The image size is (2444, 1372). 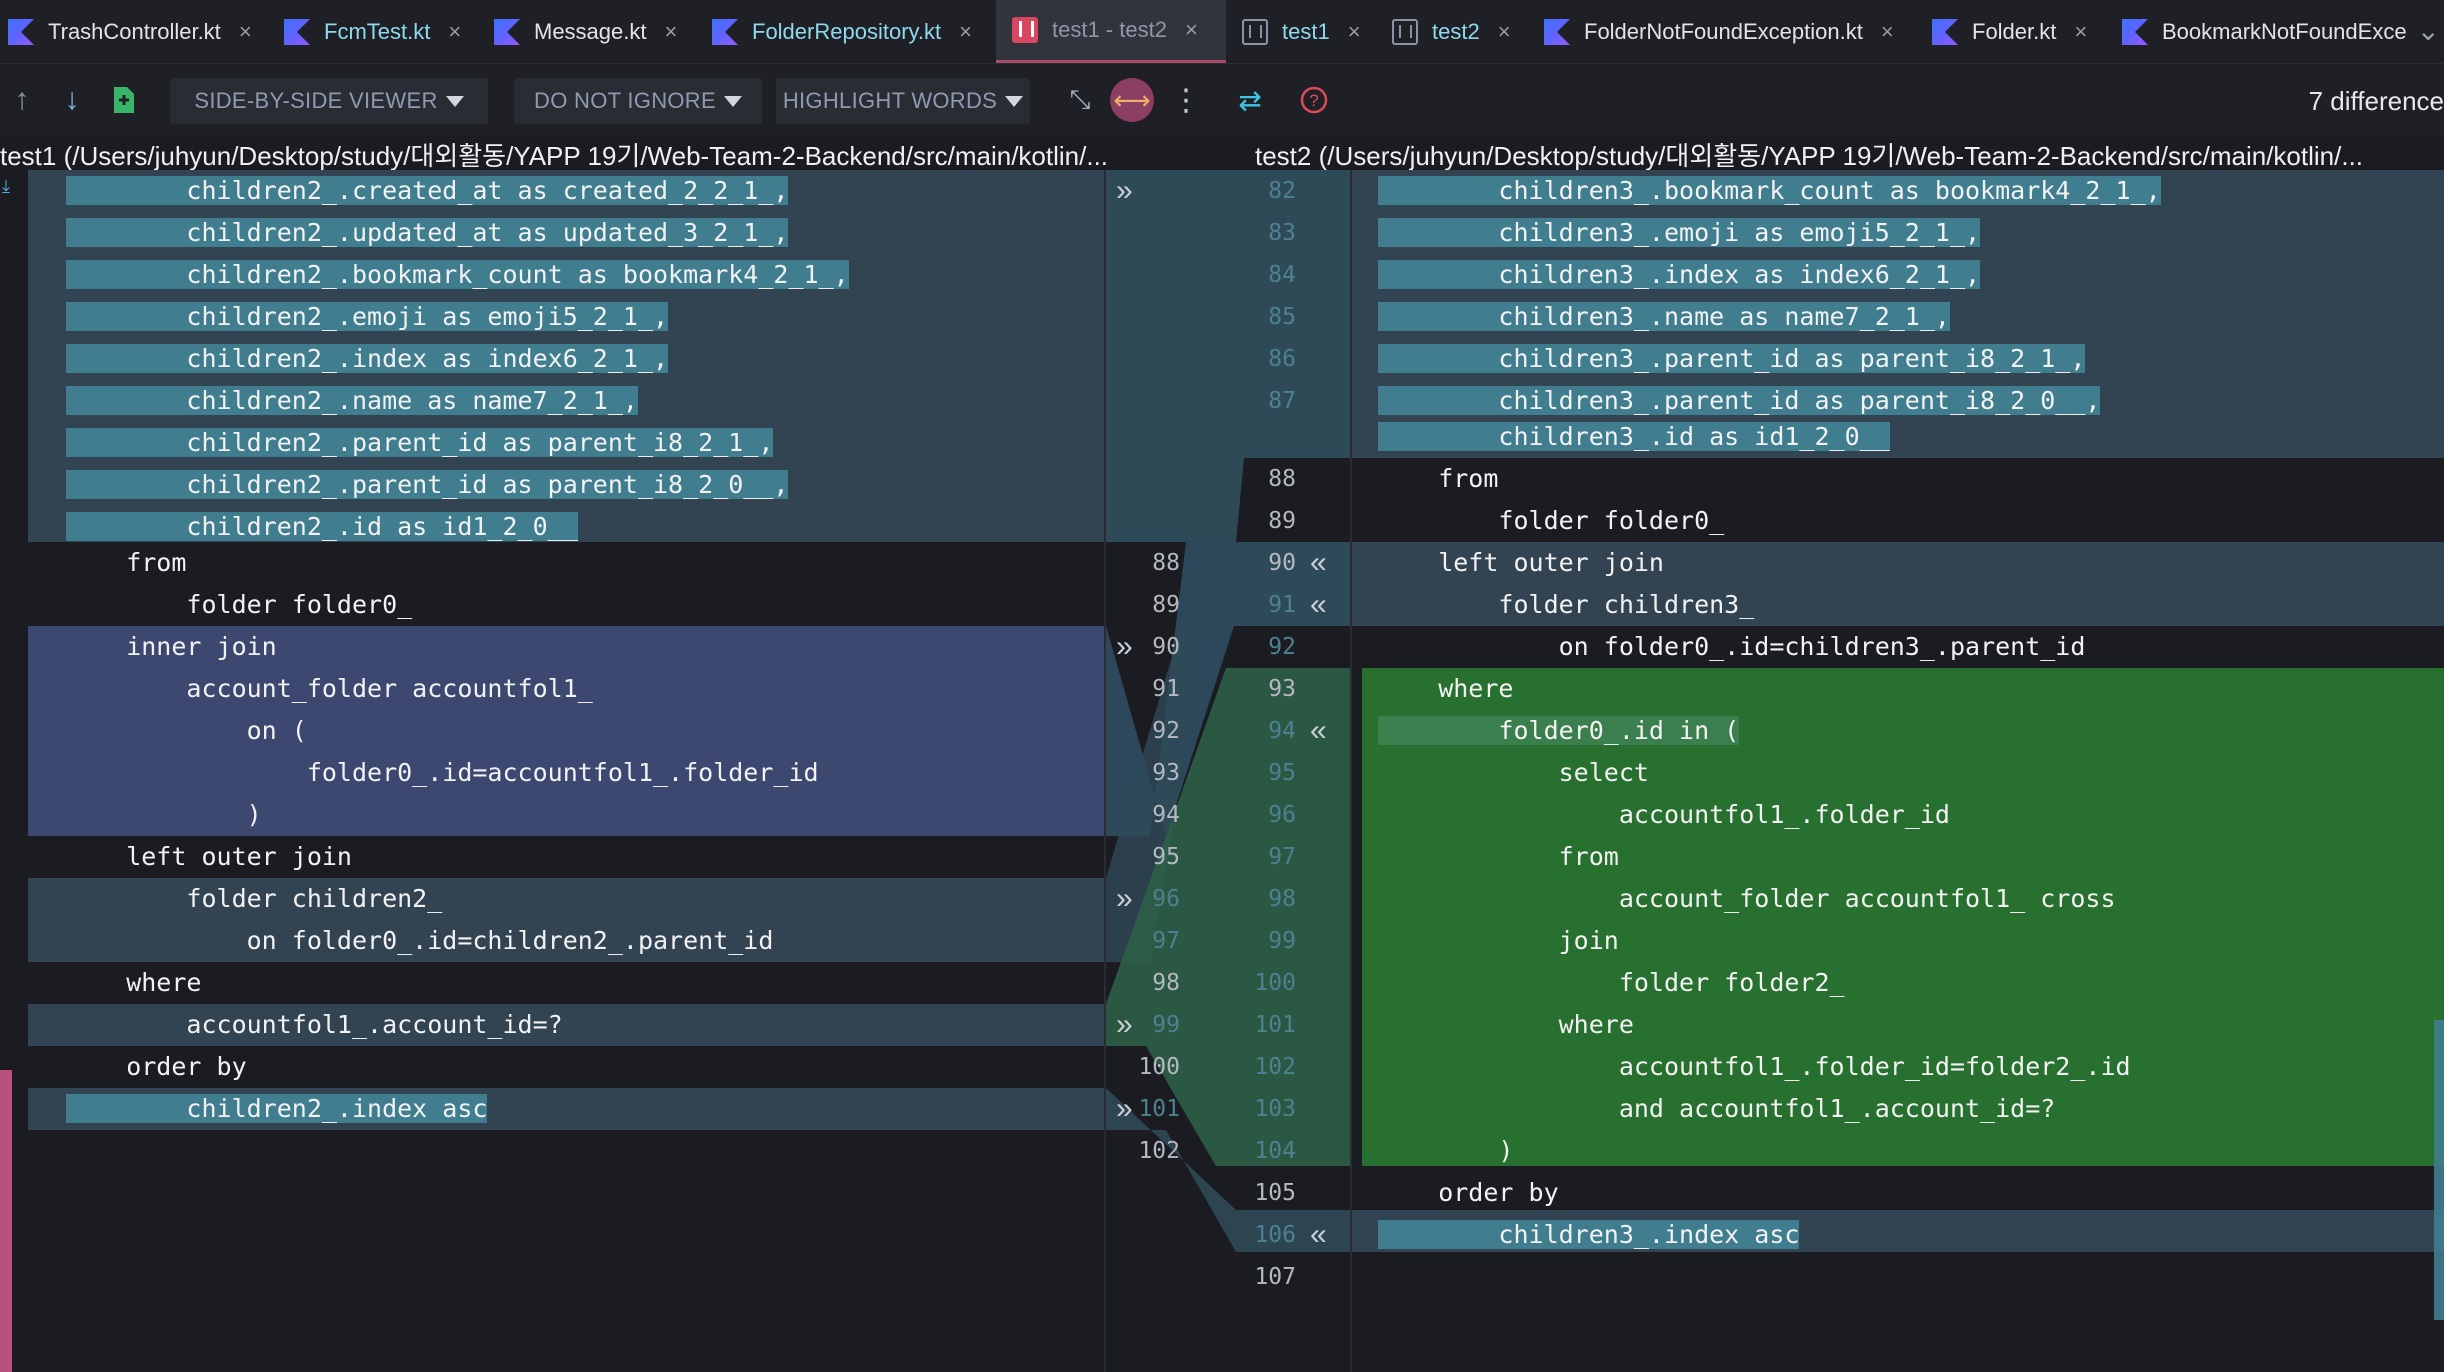 I want to click on code-line: left outer join, so click(x=1521, y=562).